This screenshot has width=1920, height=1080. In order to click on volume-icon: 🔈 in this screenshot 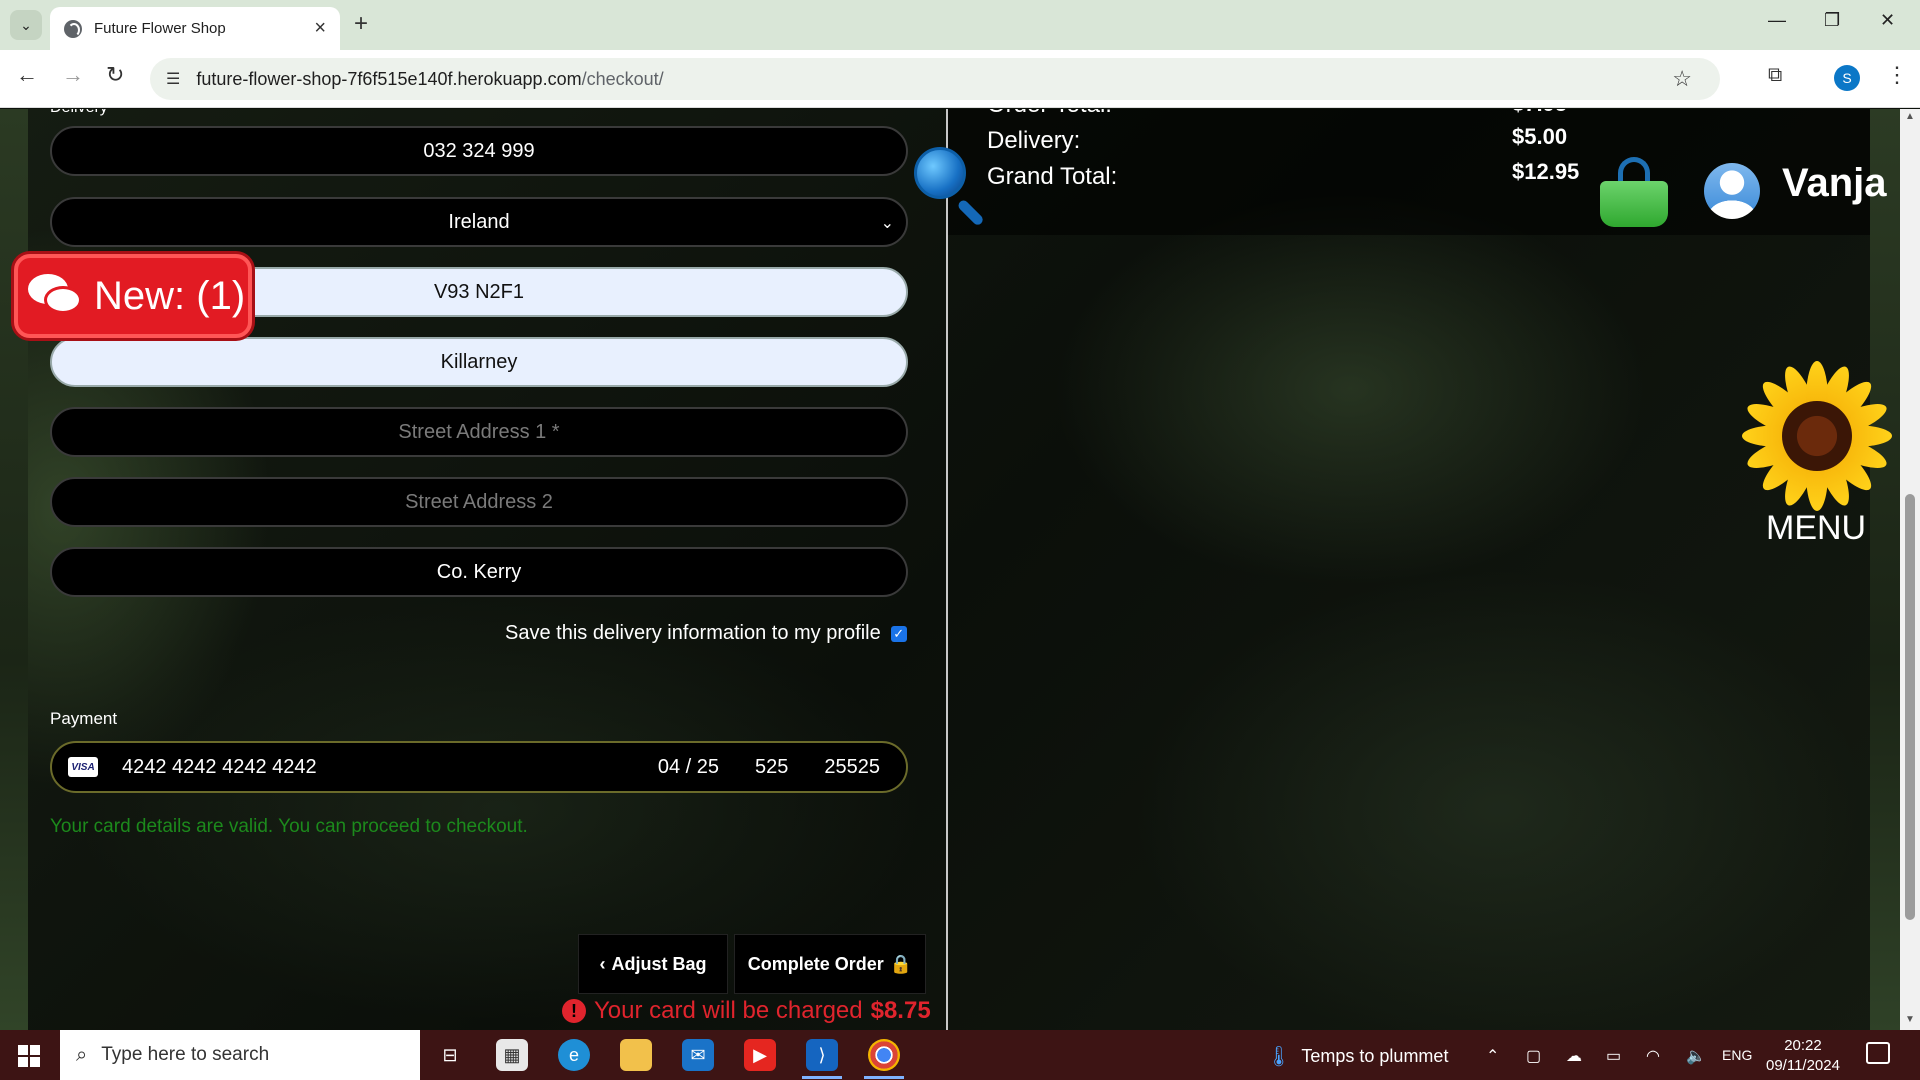, I will do `click(1696, 1056)`.